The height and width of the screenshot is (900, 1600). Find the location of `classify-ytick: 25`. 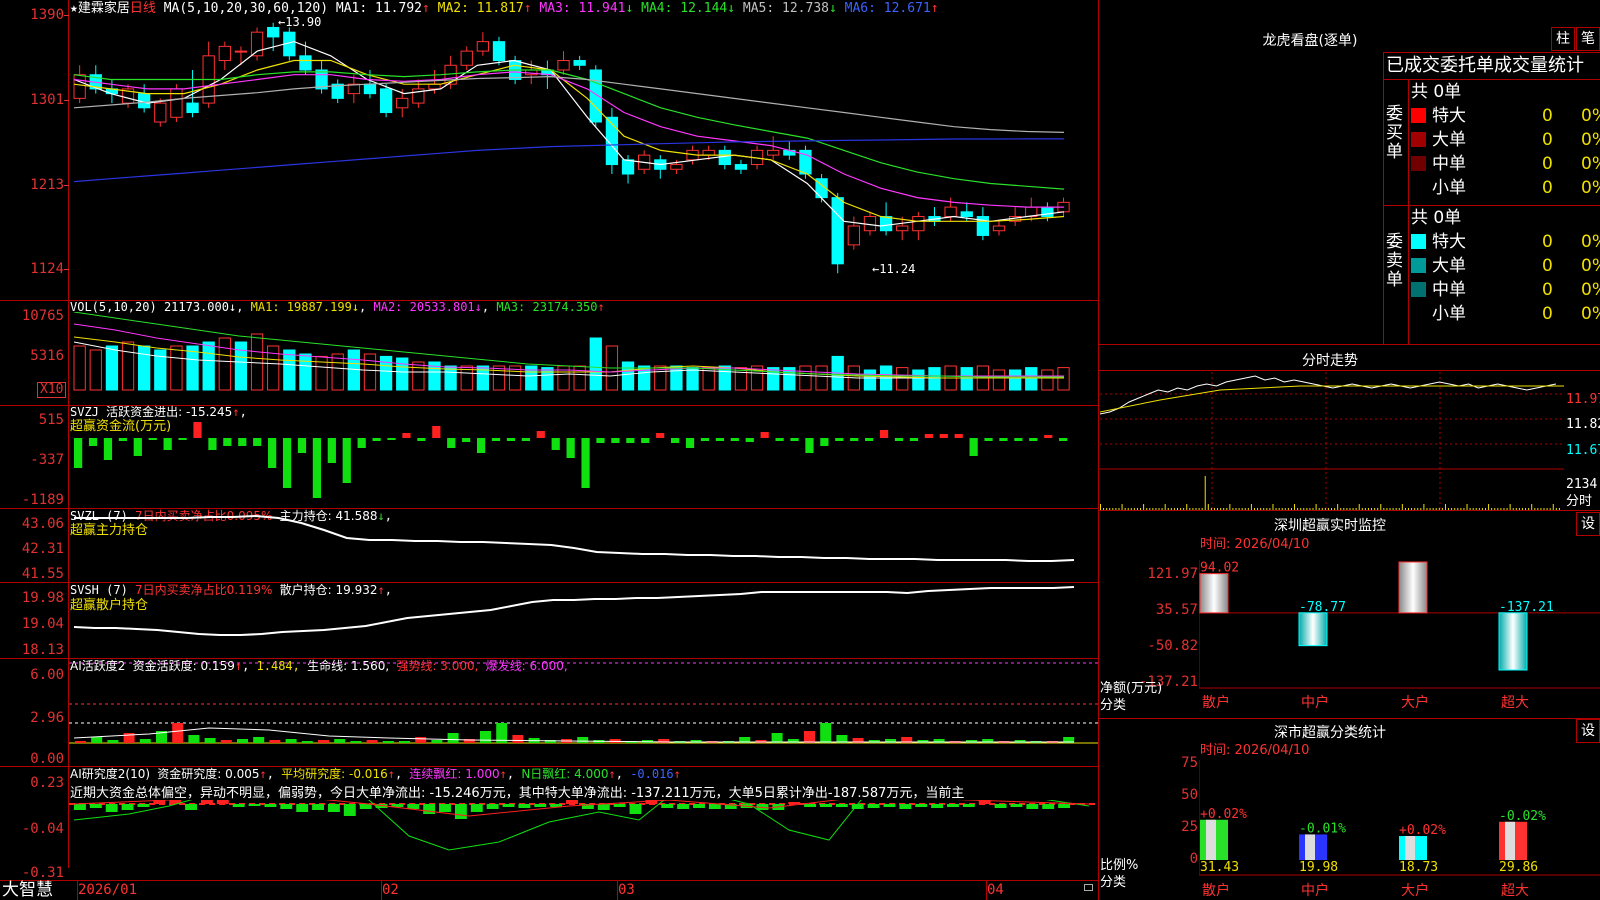

classify-ytick: 25 is located at coordinates (1189, 827).